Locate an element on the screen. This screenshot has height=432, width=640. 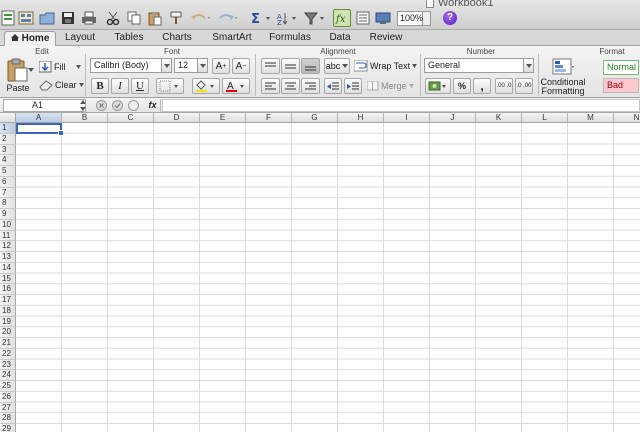
style-normal: Normal is located at coordinates (621, 67).